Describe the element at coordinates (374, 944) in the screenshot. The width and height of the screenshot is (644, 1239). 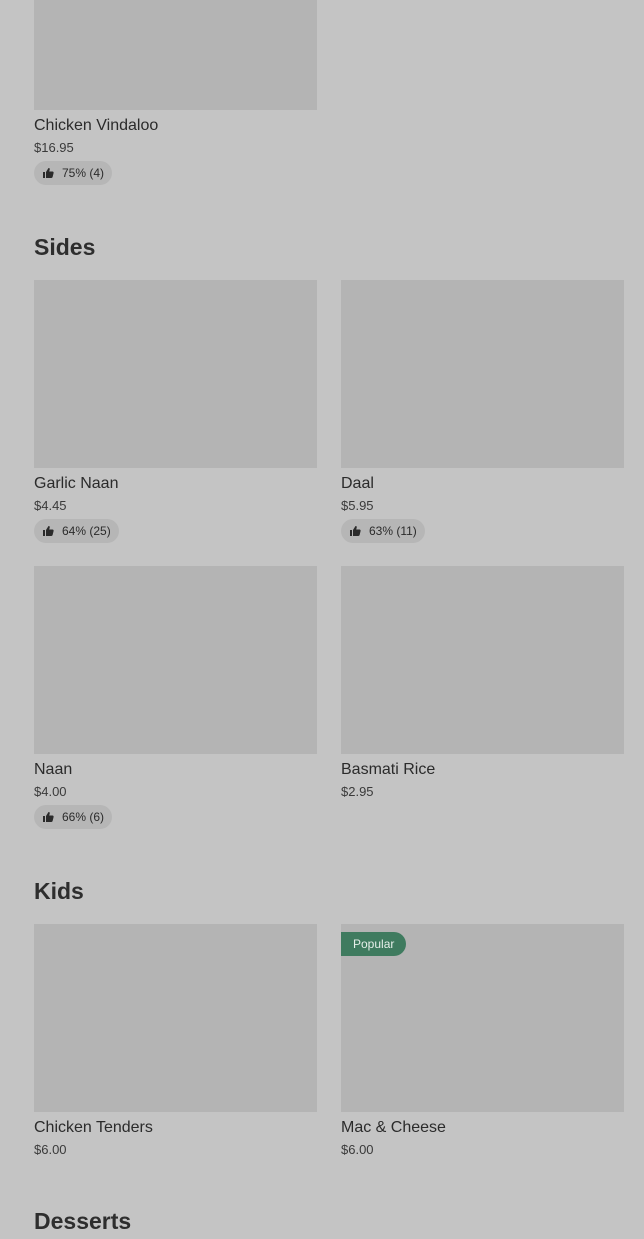
I see `popular-badge: Popular` at that location.